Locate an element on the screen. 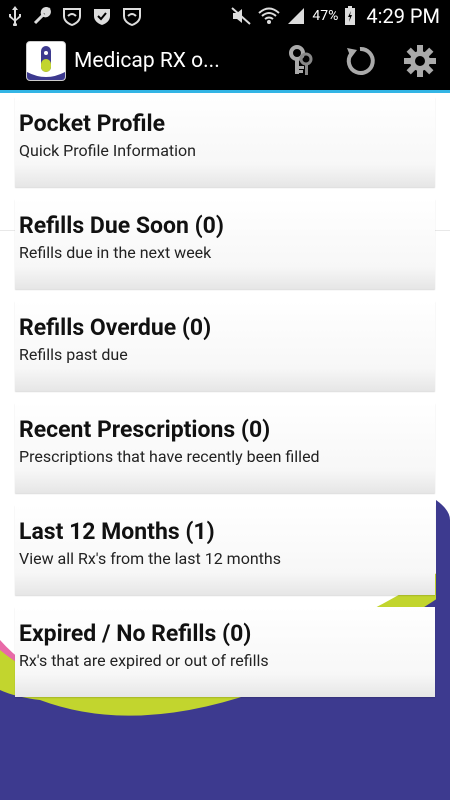 Image resolution: width=450 pixels, height=800 pixels. refresh-button is located at coordinates (360, 61).